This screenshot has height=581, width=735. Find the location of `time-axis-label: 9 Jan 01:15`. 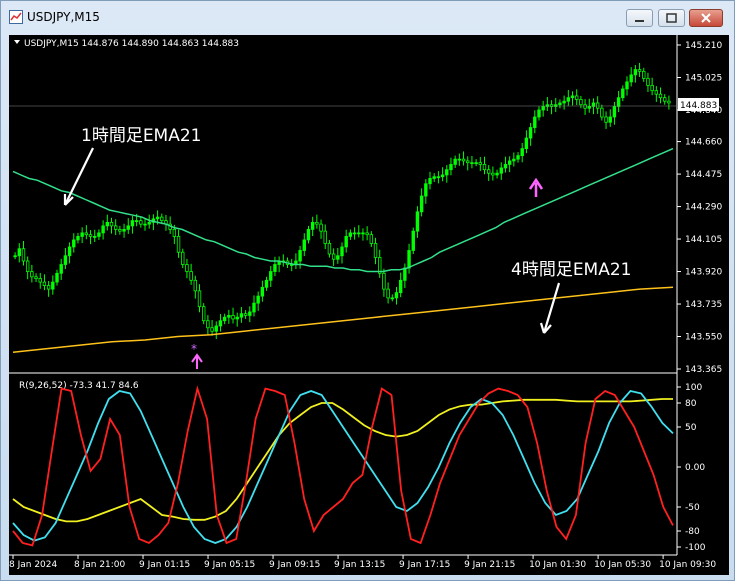

time-axis-label: 9 Jan 01:15 is located at coordinates (164, 565).